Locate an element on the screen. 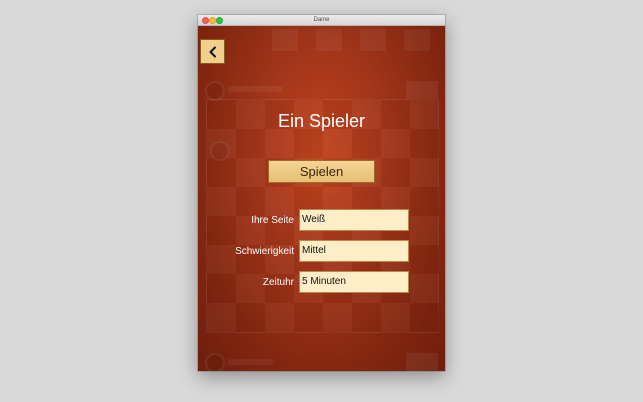 This screenshot has height=402, width=643. background-avatar-top is located at coordinates (215, 91).